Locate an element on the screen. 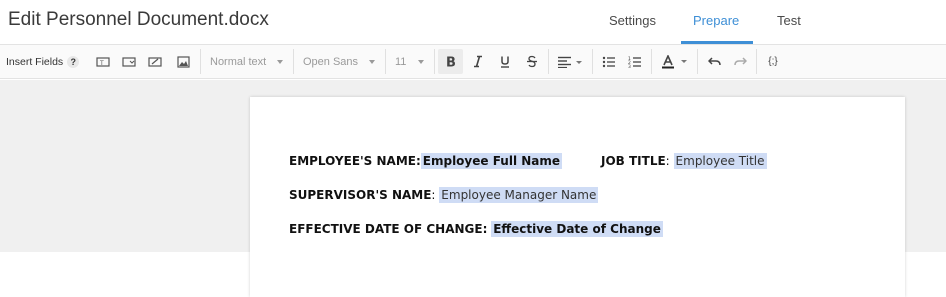 The width and height of the screenshot is (946, 297). insert-dropdown-field-icon is located at coordinates (129, 61).